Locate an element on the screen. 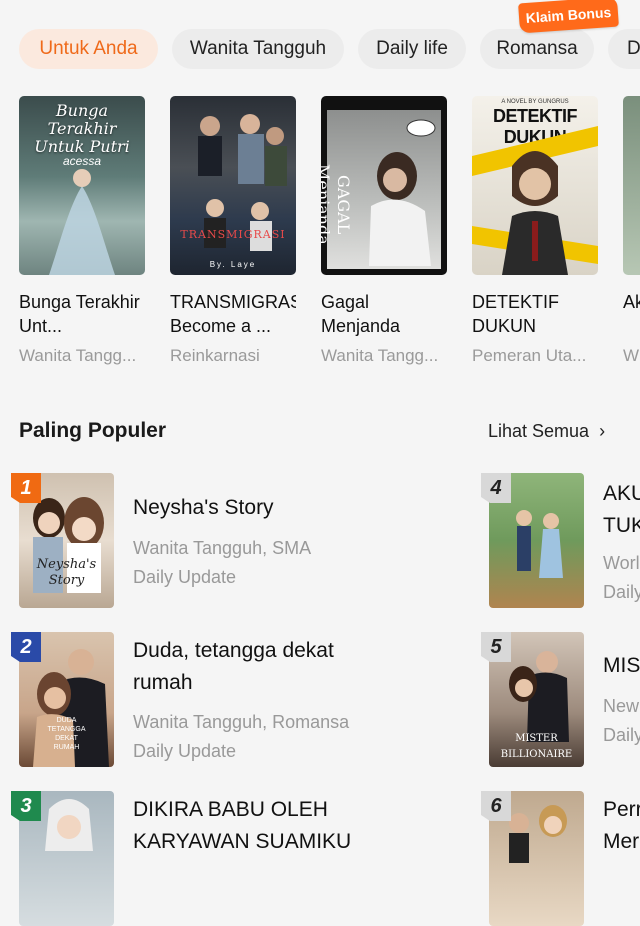  see-all-link: Lihat Semua › is located at coordinates (546, 431).